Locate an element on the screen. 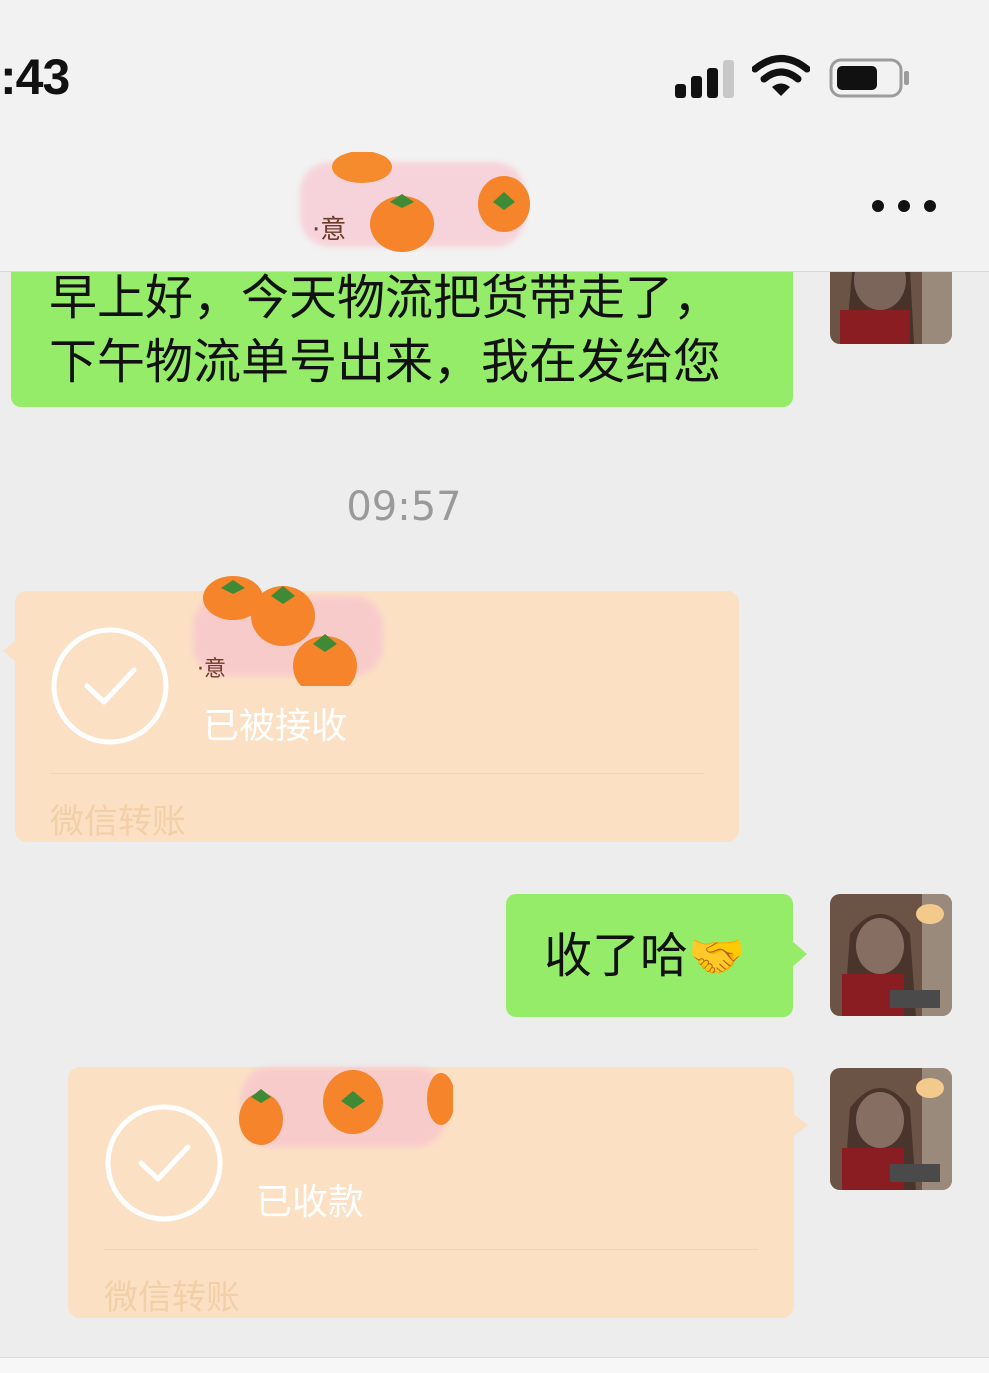  chat-header: ·意 is located at coordinates (494, 206).